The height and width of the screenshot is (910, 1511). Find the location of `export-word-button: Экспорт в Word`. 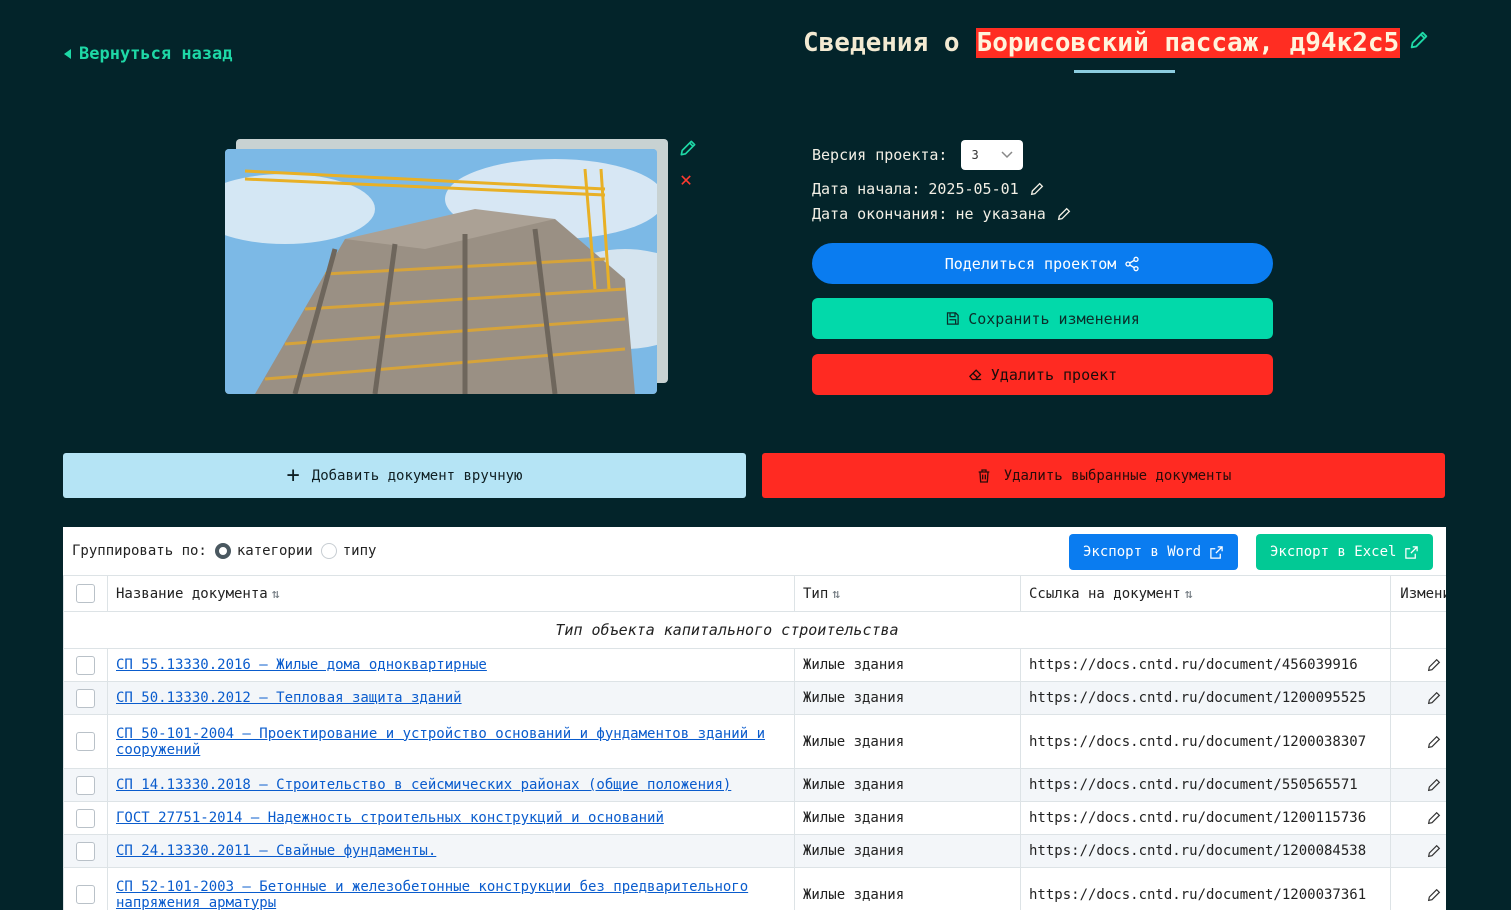

export-word-button: Экспорт в Word is located at coordinates (1154, 552).